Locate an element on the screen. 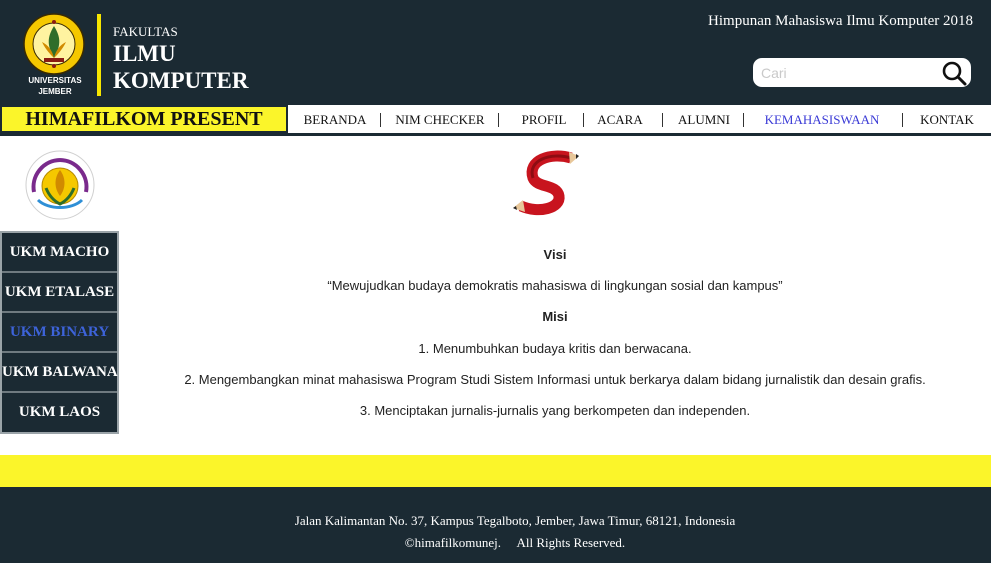 The image size is (991, 563). university-seal-icon is located at coordinates (54, 44).